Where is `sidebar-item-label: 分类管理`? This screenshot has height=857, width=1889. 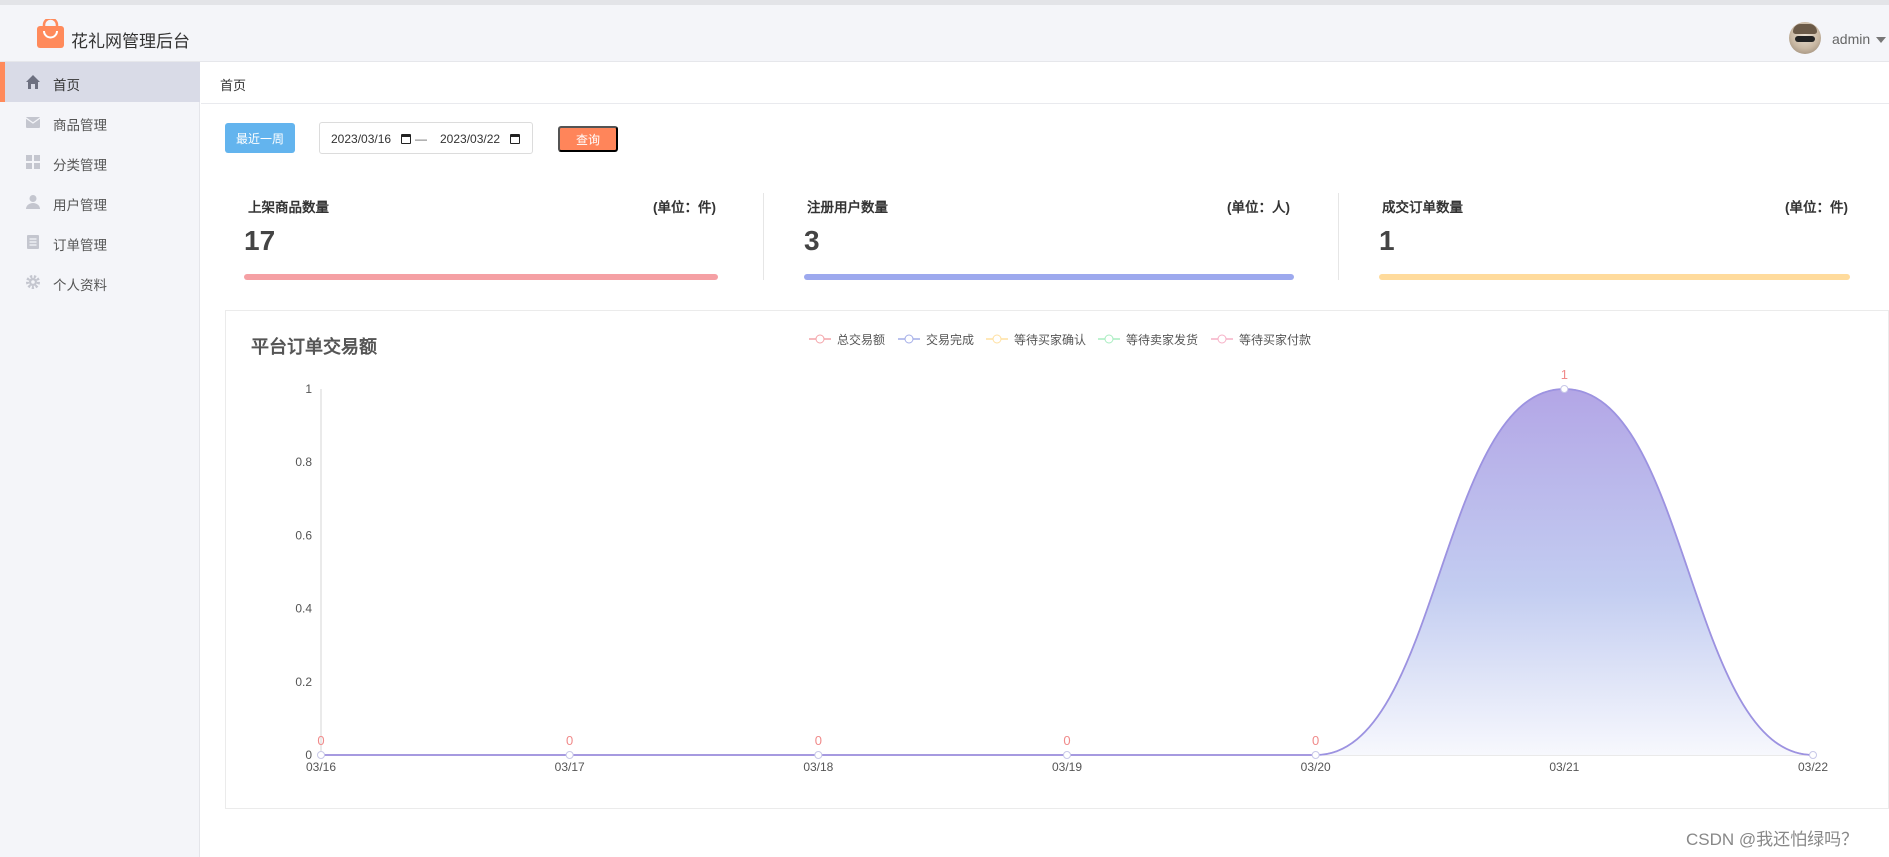
sidebar-item-label: 分类管理 is located at coordinates (80, 165).